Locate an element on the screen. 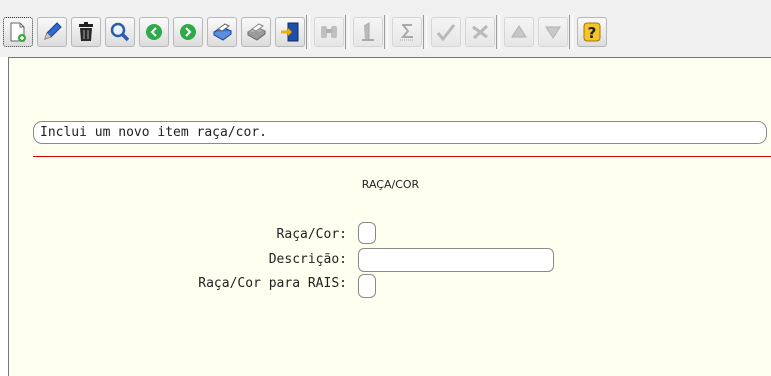 The height and width of the screenshot is (376, 771). triangle-up-icon is located at coordinates (519, 31).